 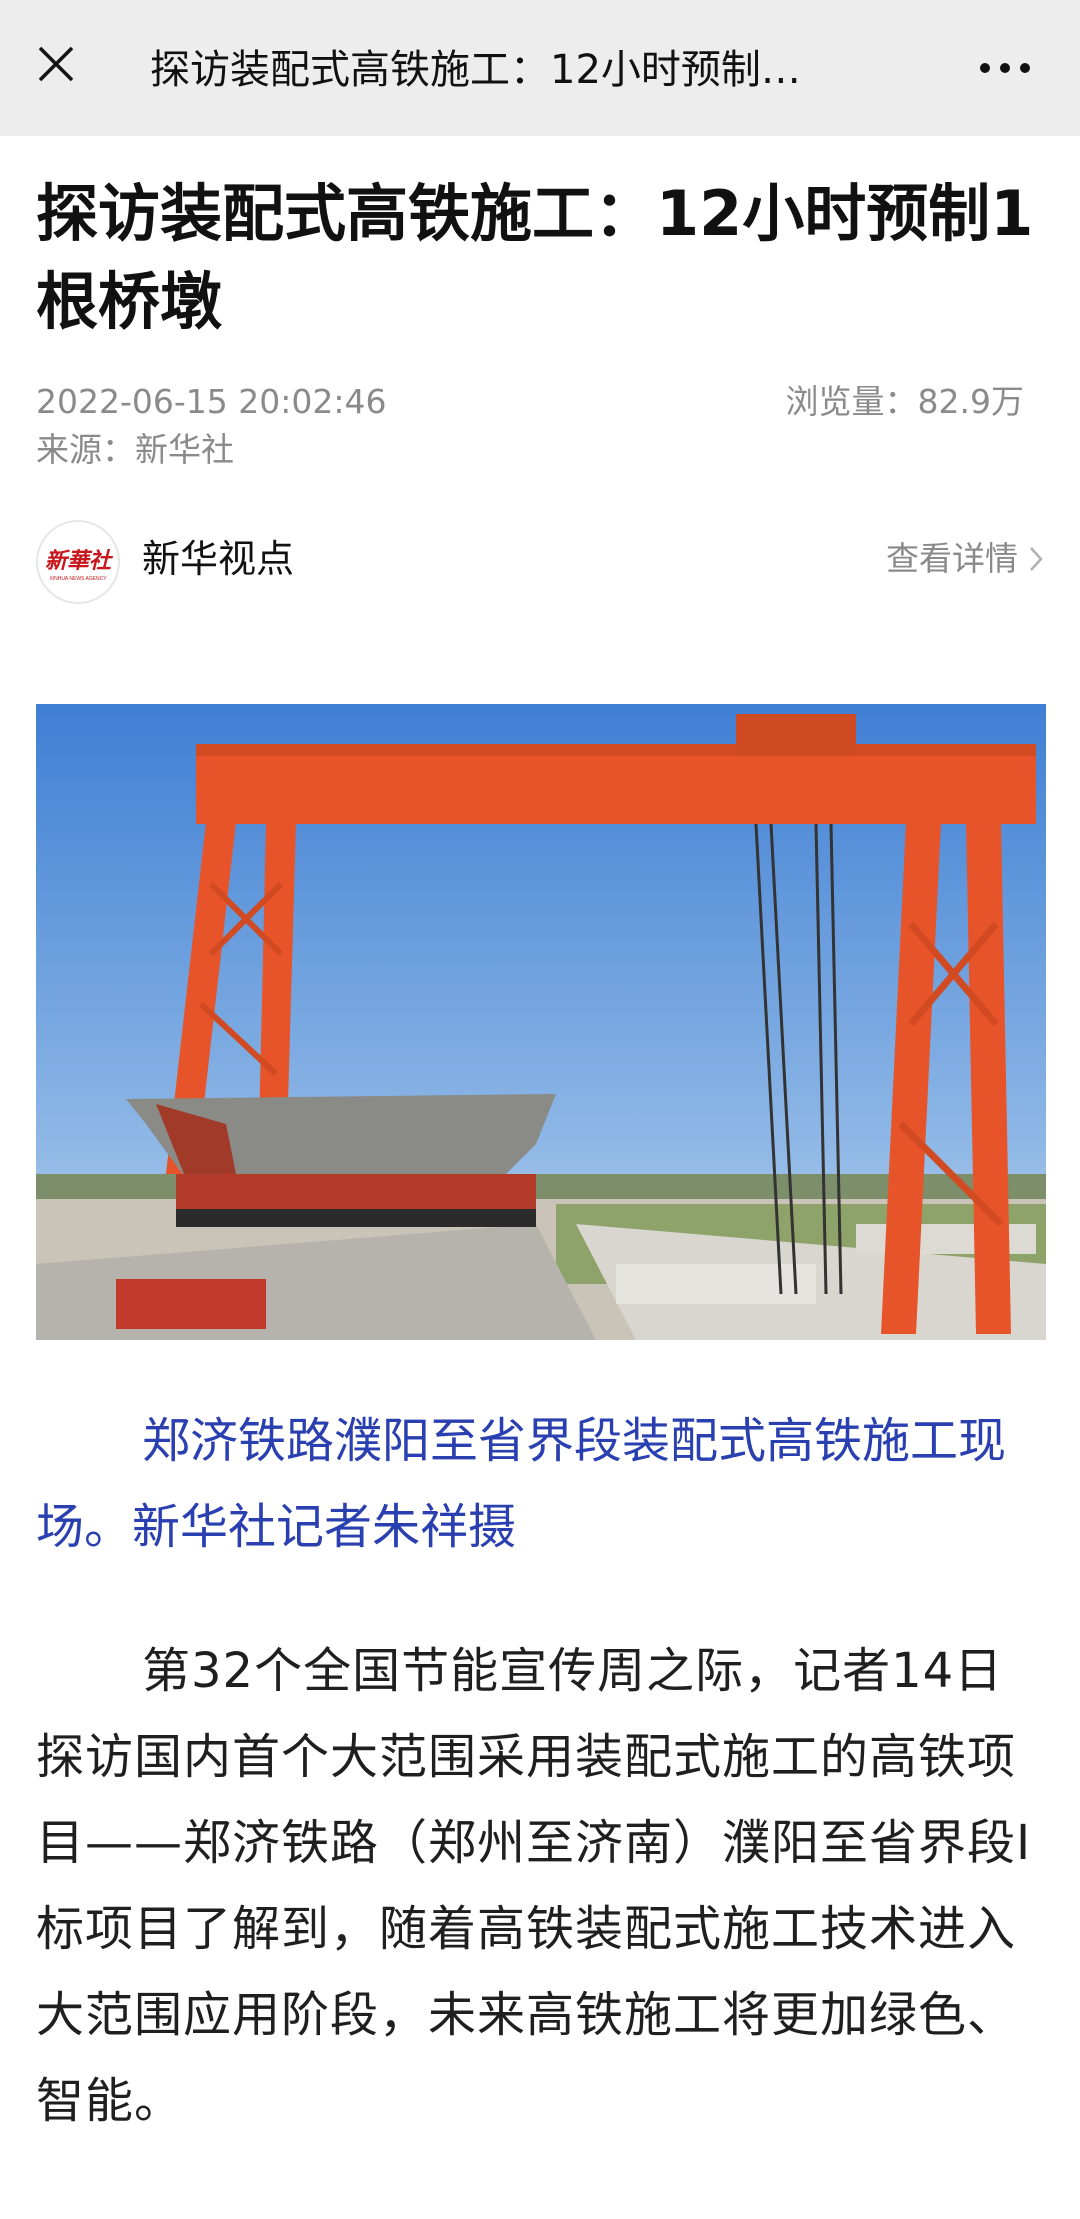 I want to click on view-count: 浏览量：82.9万, so click(x=904, y=401).